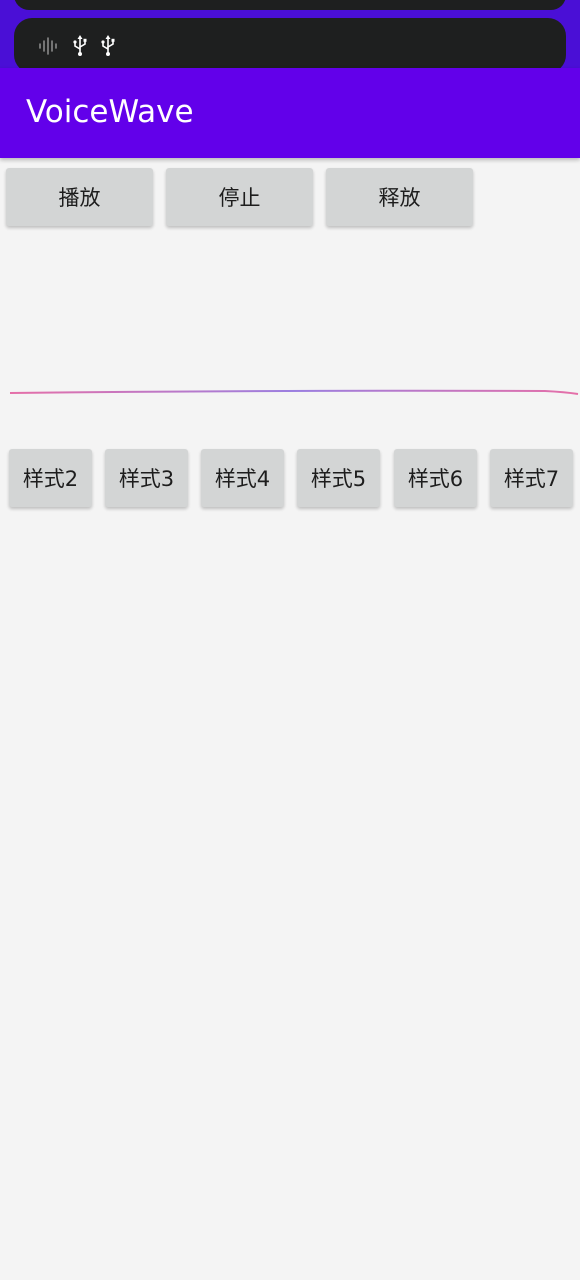 The width and height of the screenshot is (580, 1280). I want to click on app-title: VoiceWave, so click(110, 112).